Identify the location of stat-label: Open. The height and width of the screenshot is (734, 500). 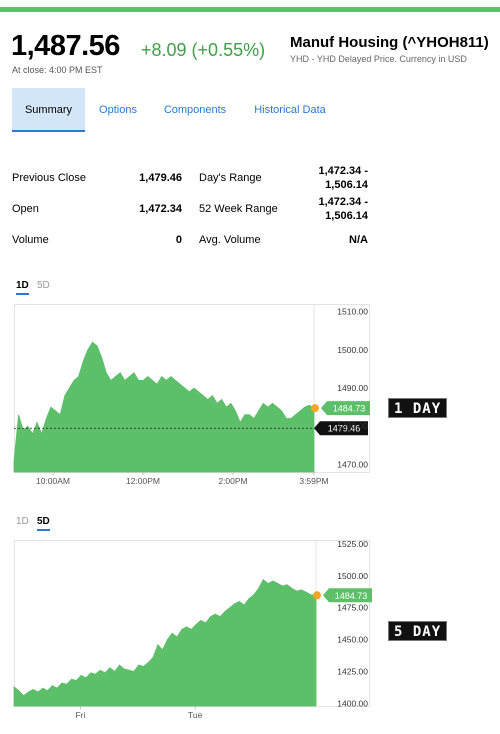
(25, 209).